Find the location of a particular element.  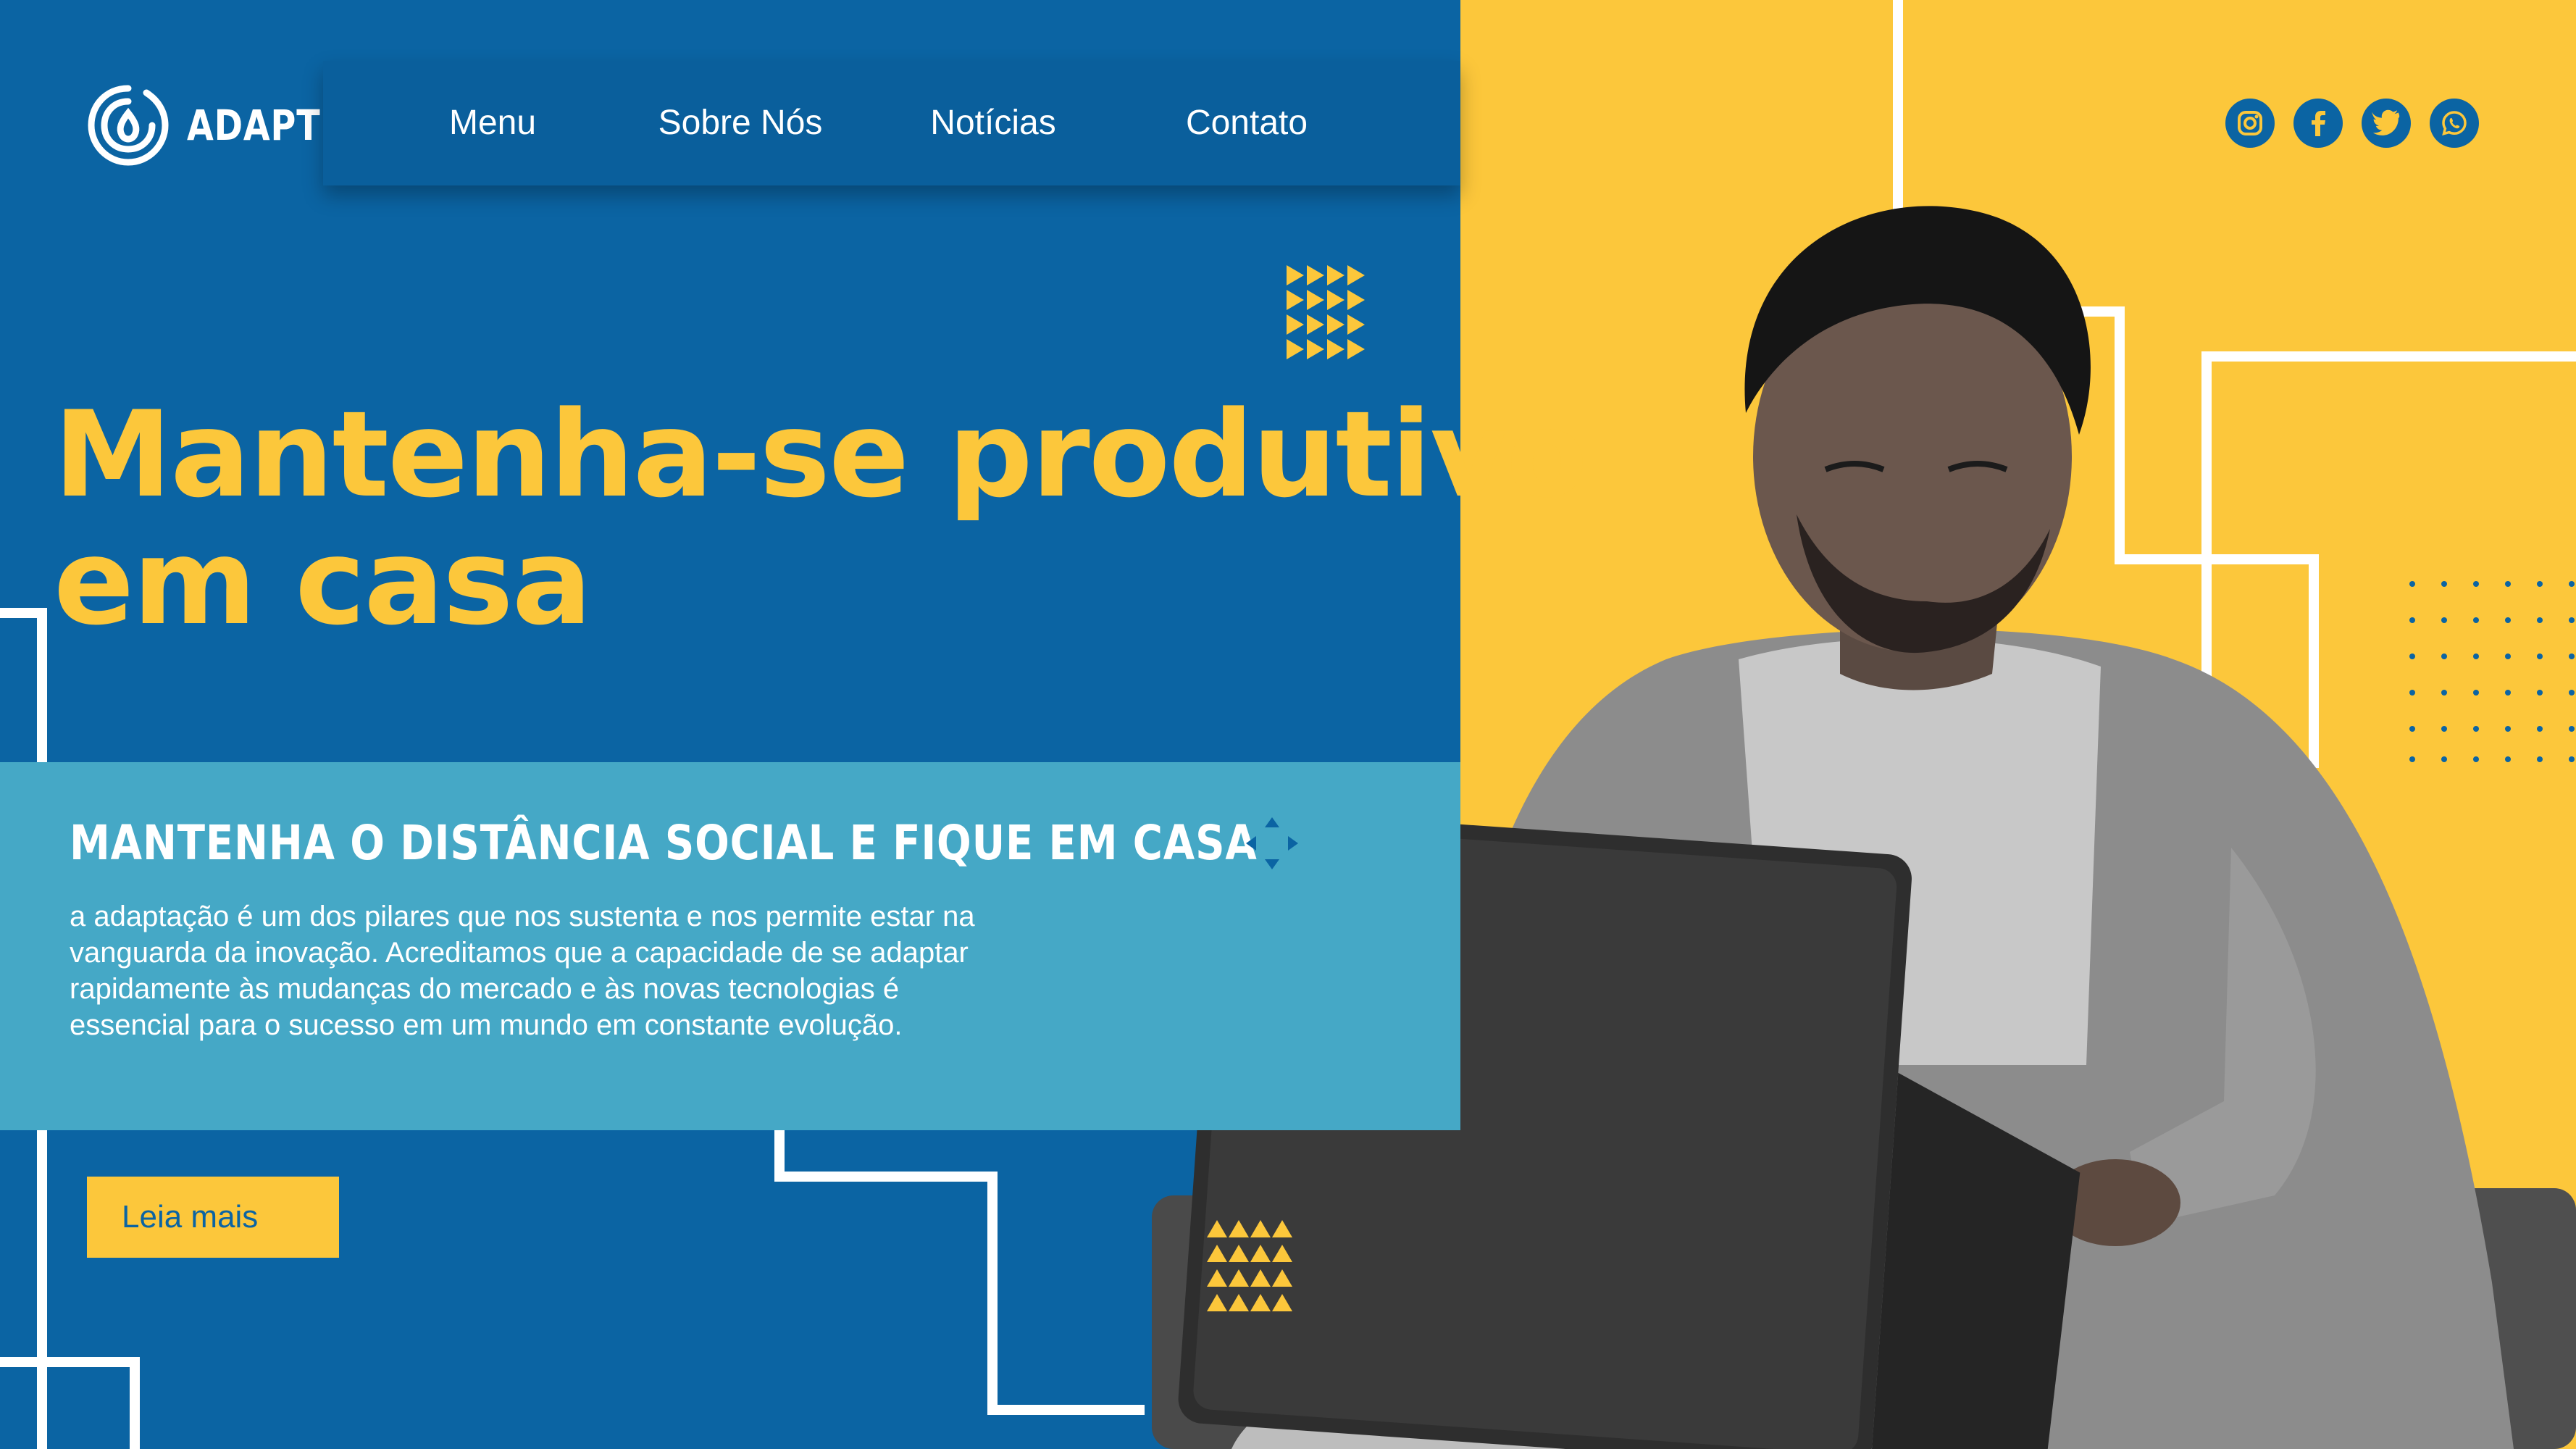

twitter-icon is located at coordinates (2386, 124).